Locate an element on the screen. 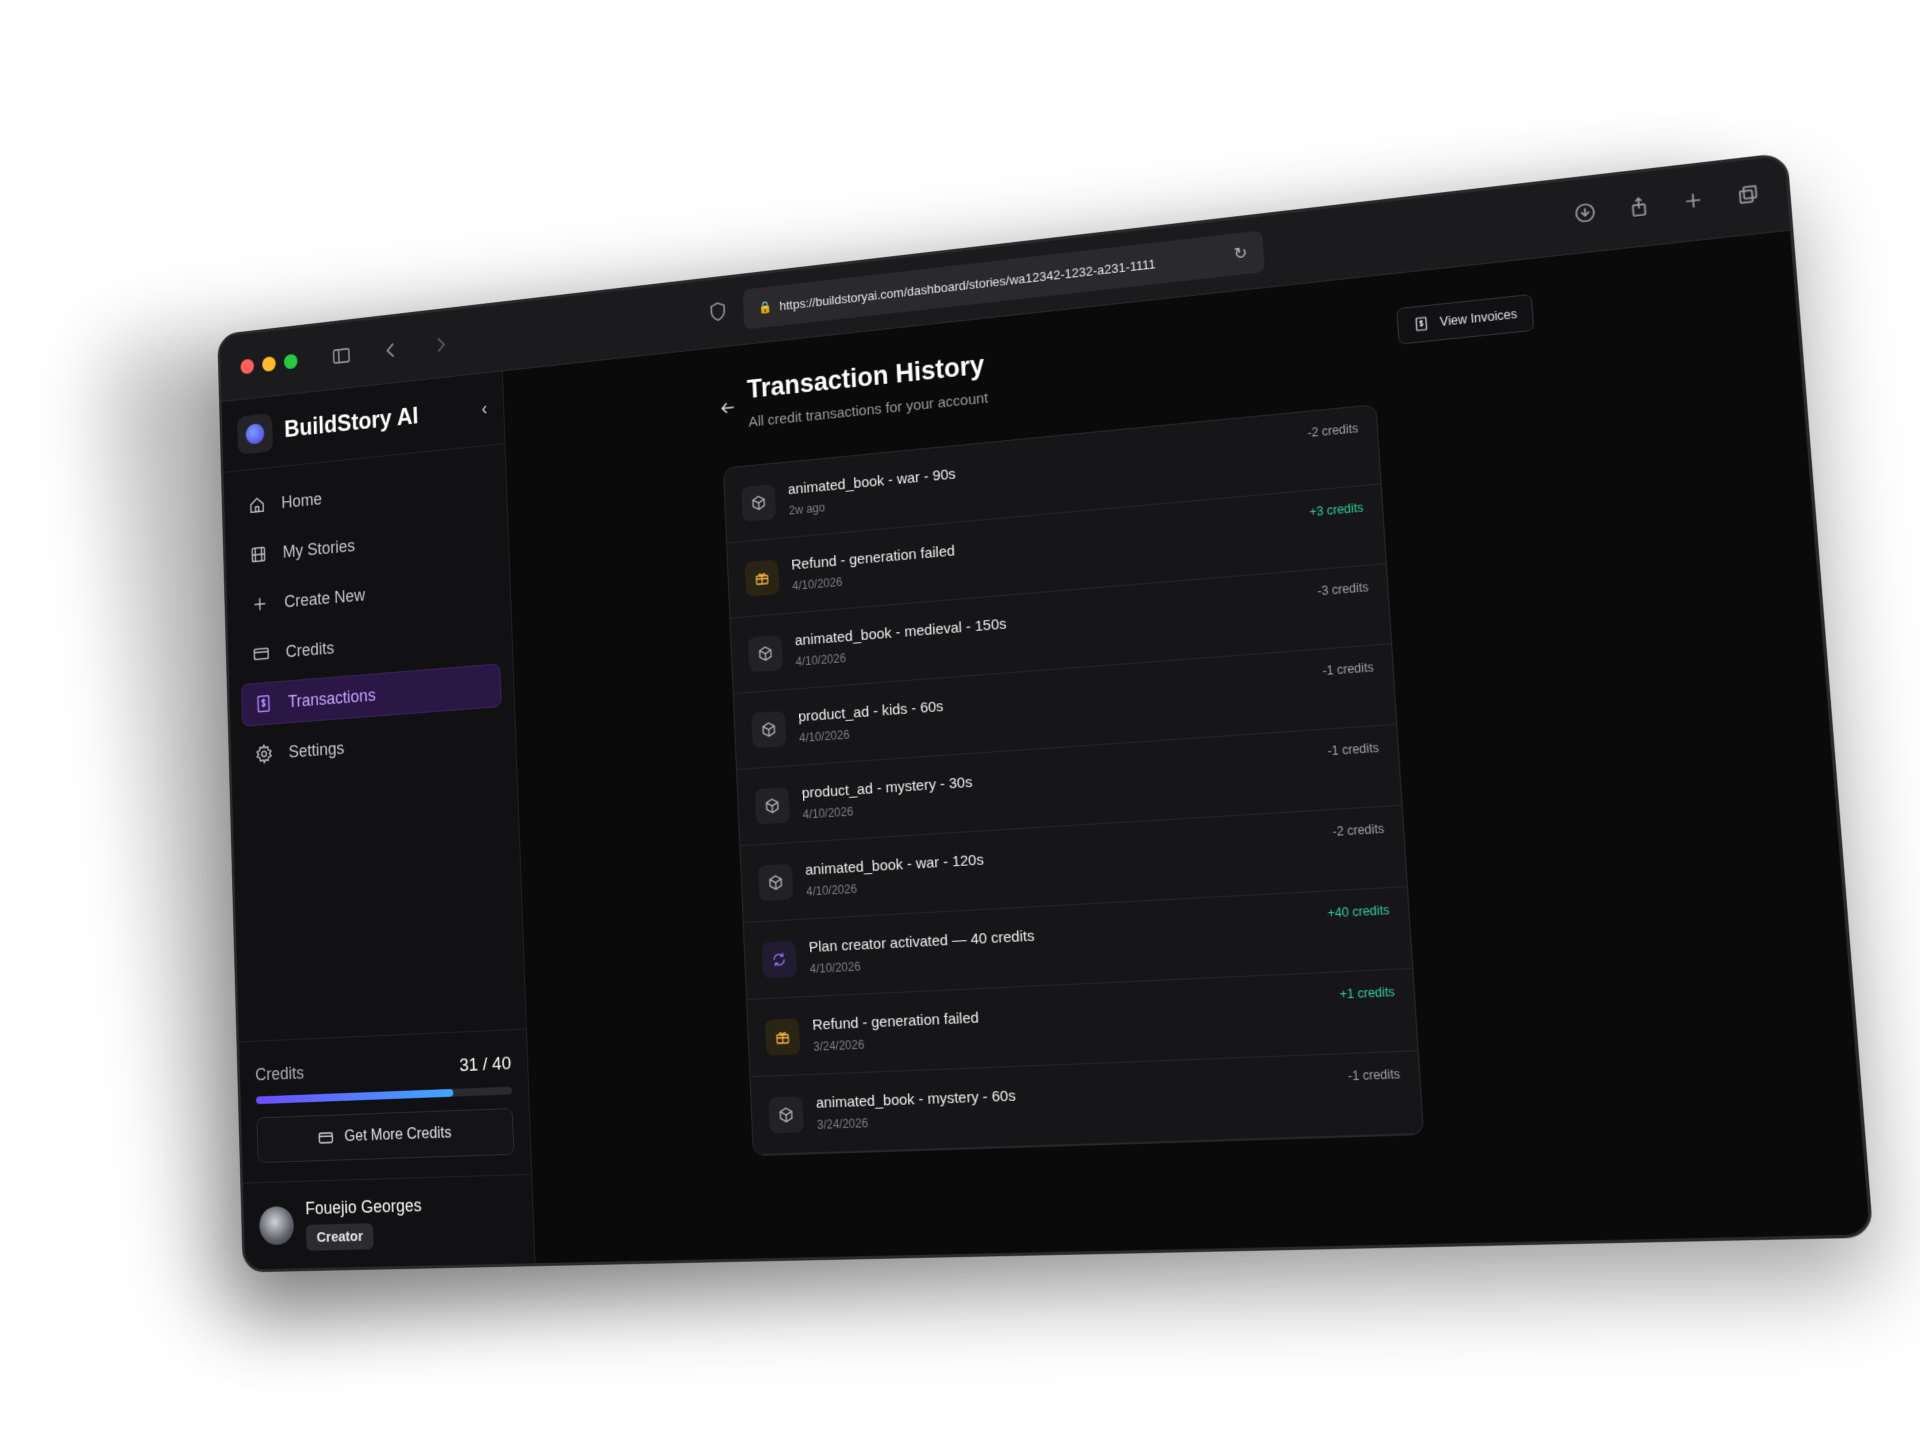  sidebar-item-label: Home is located at coordinates (302, 500).